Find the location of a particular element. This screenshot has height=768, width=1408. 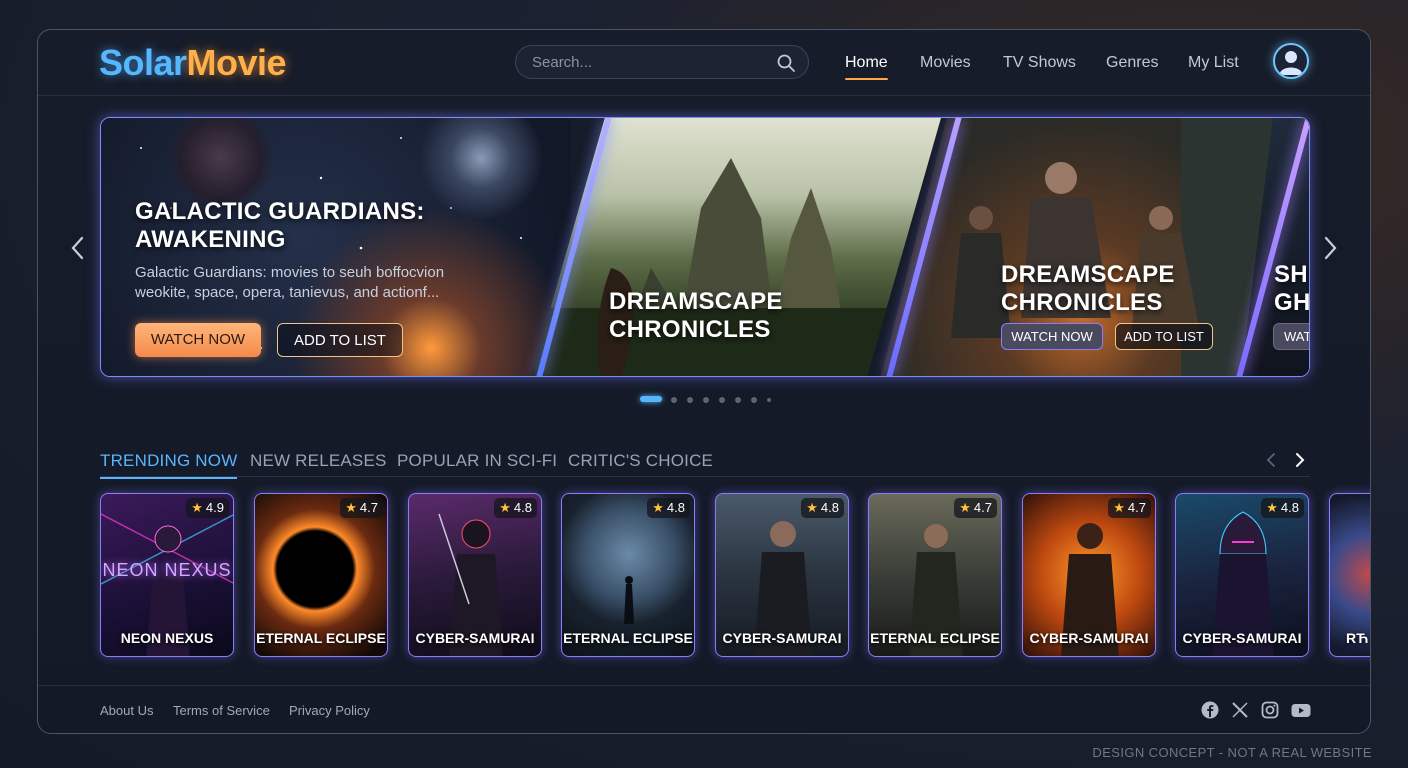

movie-card: ★ 4.8 ETERNAL ECLIPSE is located at coordinates (628, 575).